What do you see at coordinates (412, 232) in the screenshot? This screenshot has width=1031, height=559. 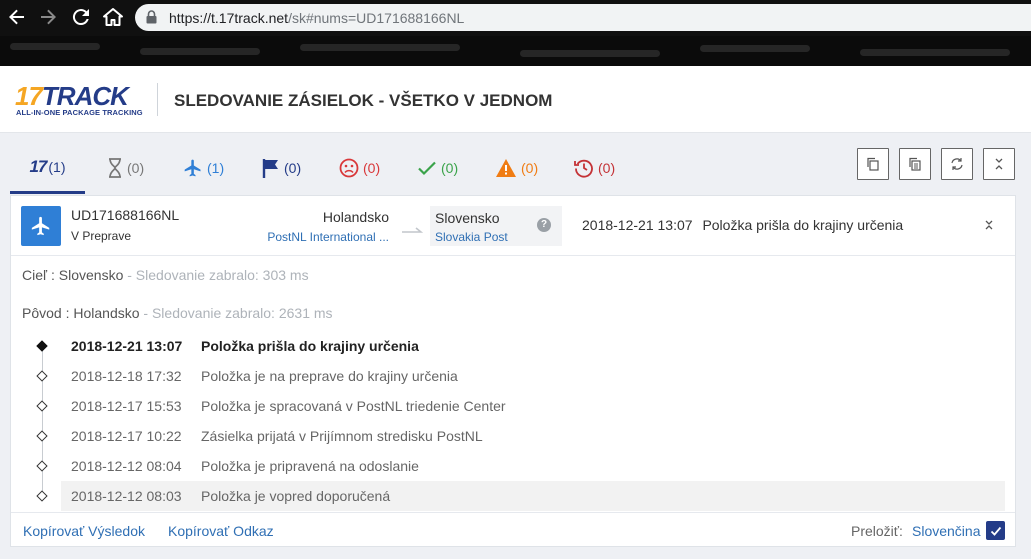 I see `route-arrow-icon` at bounding box center [412, 232].